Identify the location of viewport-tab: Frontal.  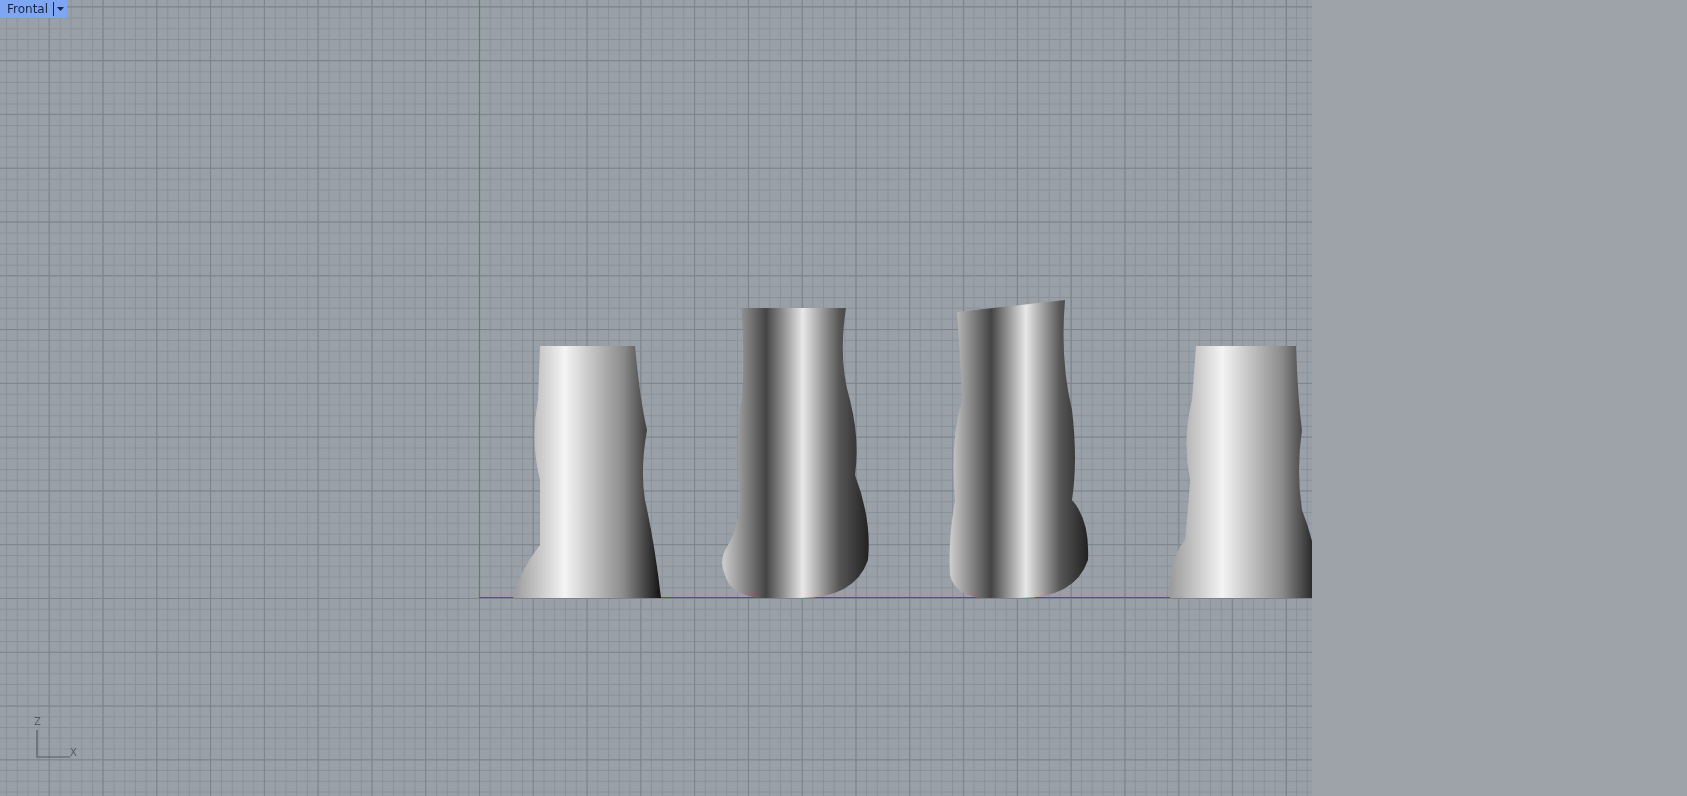
(34, 9).